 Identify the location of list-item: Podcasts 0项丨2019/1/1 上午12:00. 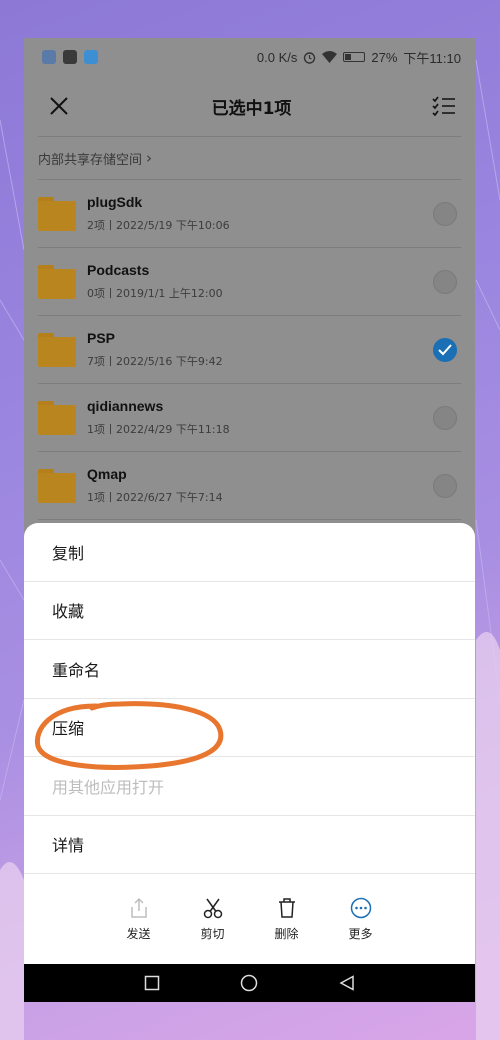
(249, 282).